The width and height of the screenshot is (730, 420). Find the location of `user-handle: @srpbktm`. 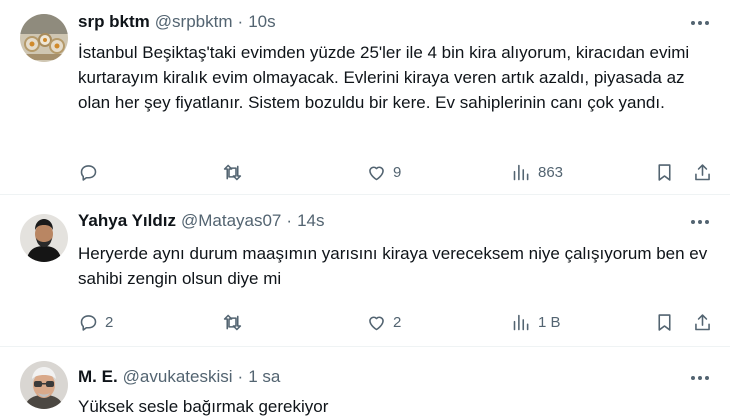

user-handle: @srpbktm is located at coordinates (194, 22).